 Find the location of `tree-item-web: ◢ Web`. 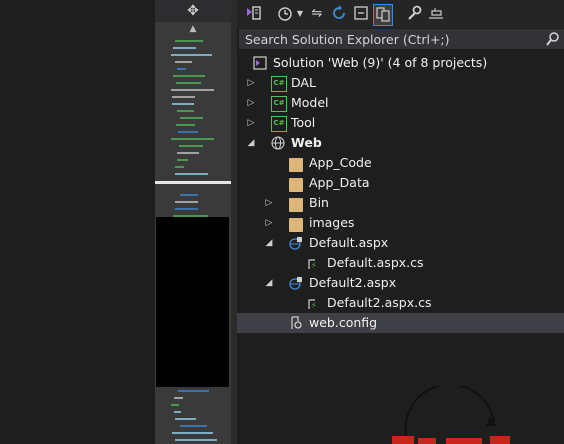

tree-item-web: ◢ Web is located at coordinates (400, 143).